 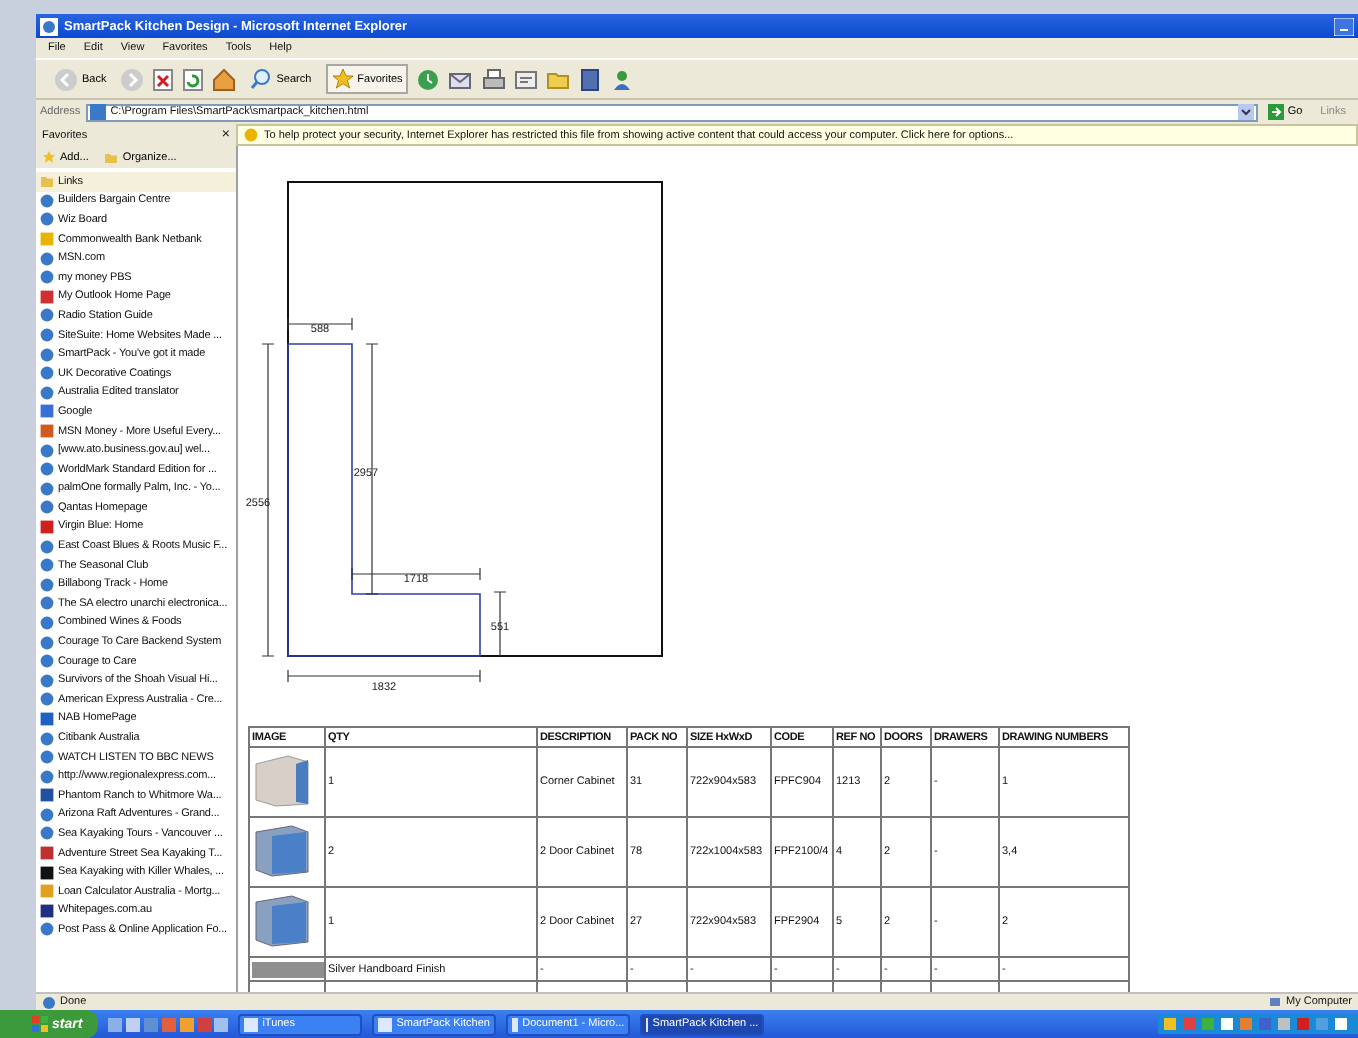 I want to click on history-icon, so click(x=428, y=79).